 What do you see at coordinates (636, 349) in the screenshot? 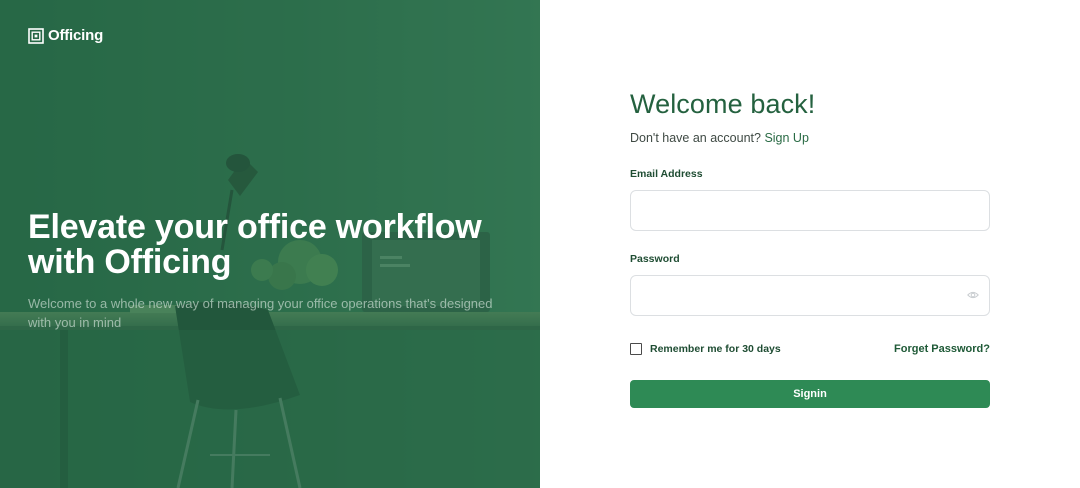
I see `remember-me-checkbox` at bounding box center [636, 349].